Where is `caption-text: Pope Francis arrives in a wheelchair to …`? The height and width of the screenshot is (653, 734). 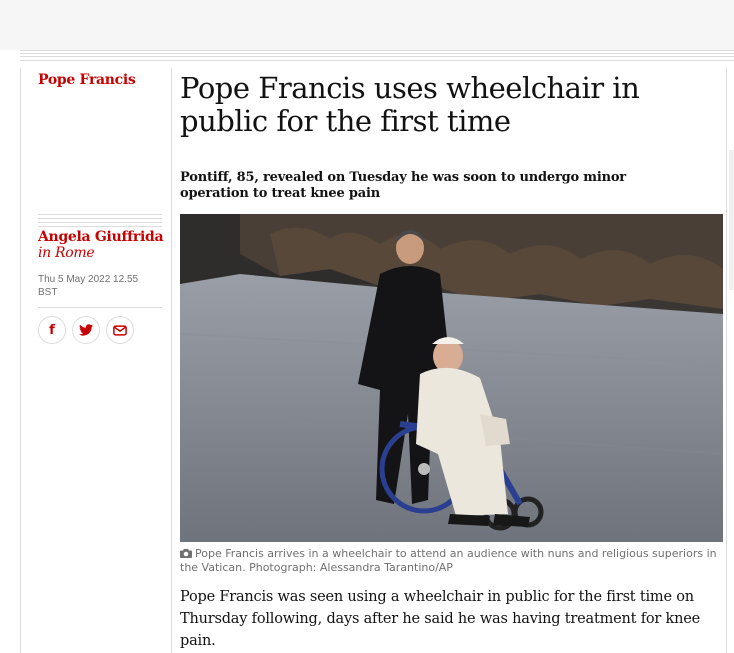
caption-text: Pope Francis arrives in a wheelchair to … is located at coordinates (448, 560).